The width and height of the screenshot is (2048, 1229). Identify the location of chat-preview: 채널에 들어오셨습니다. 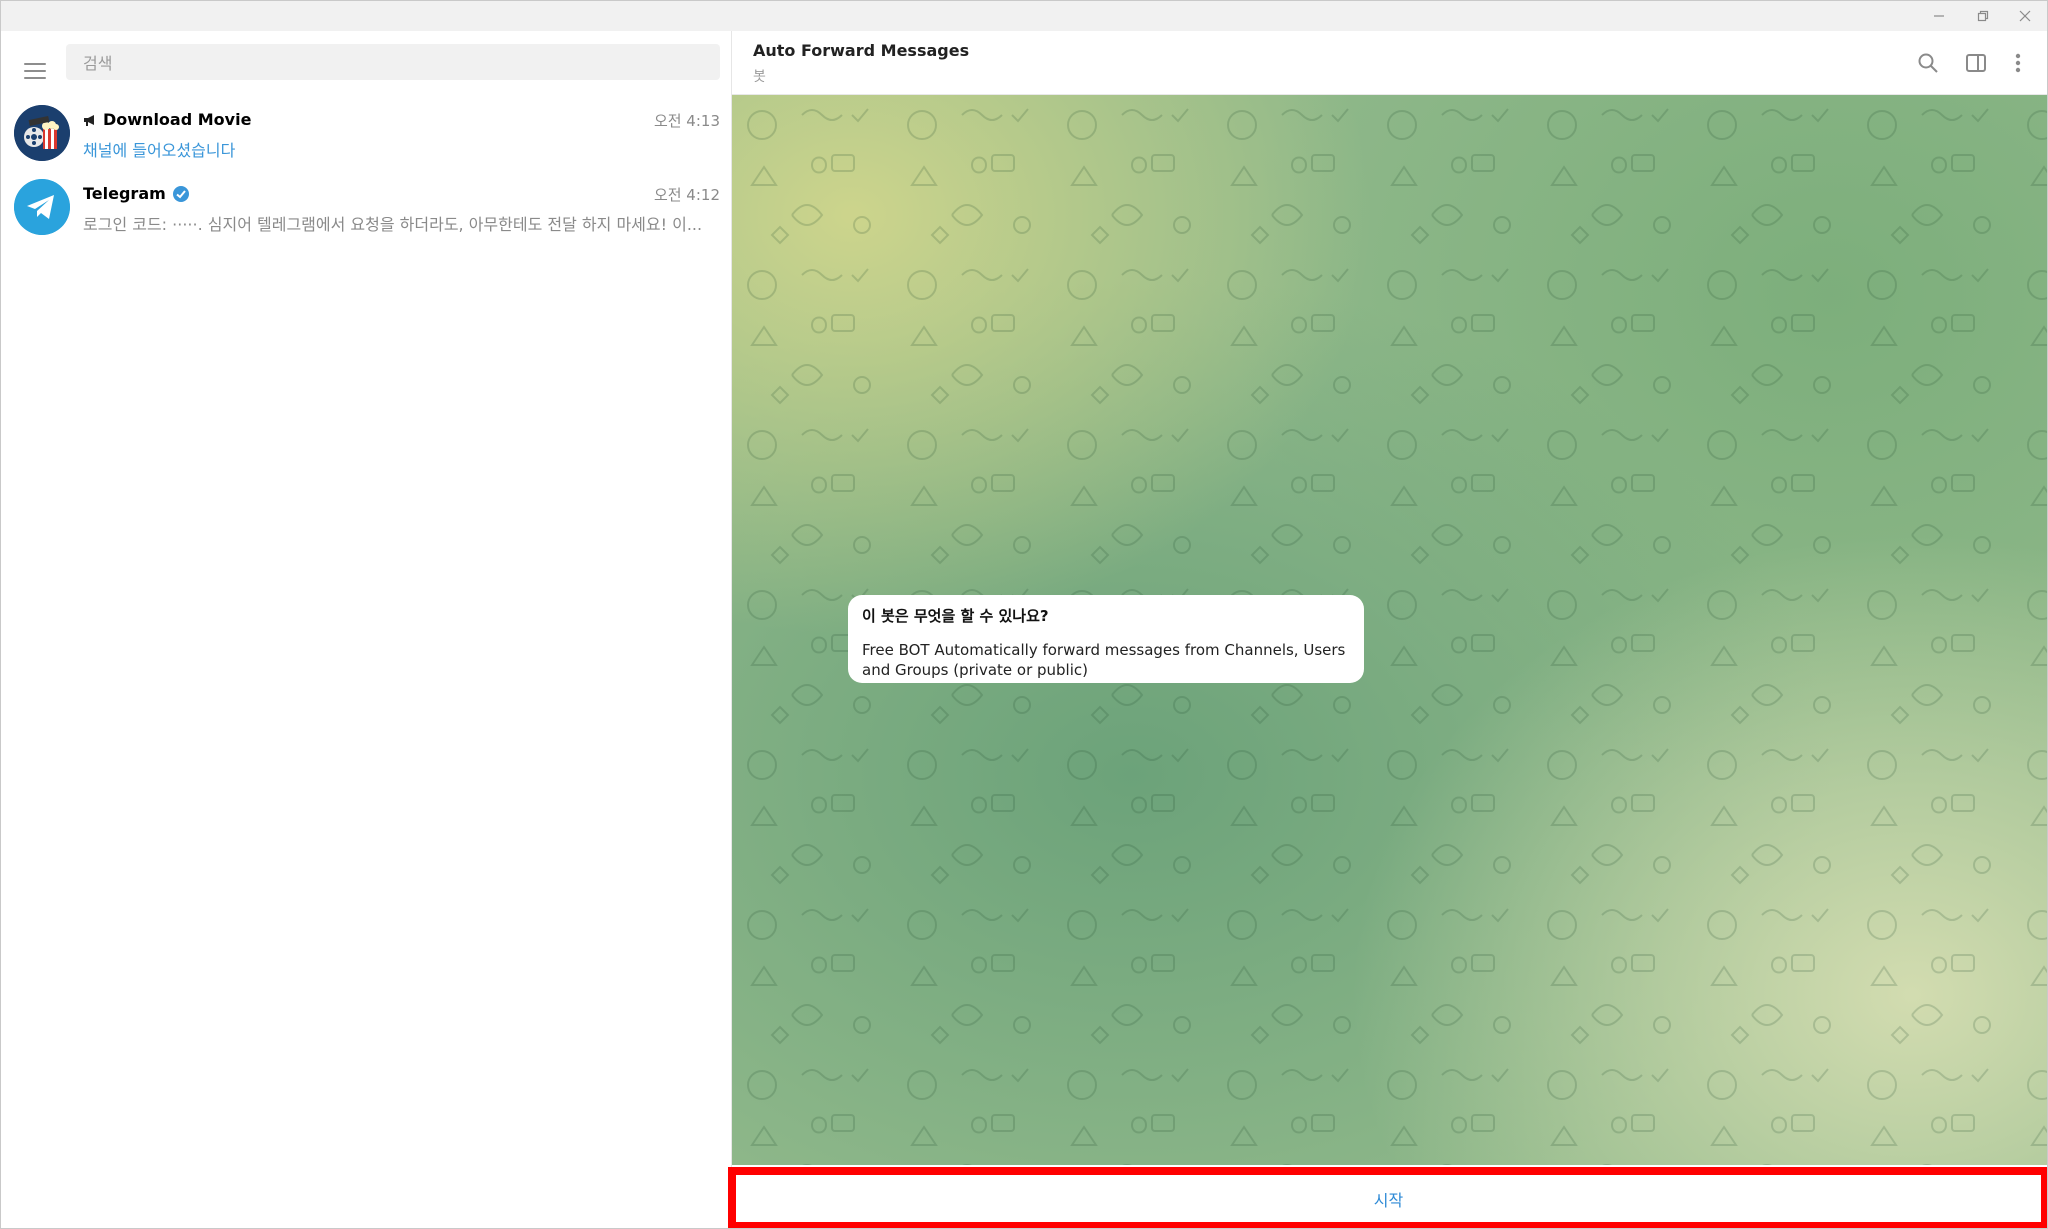
(159, 150).